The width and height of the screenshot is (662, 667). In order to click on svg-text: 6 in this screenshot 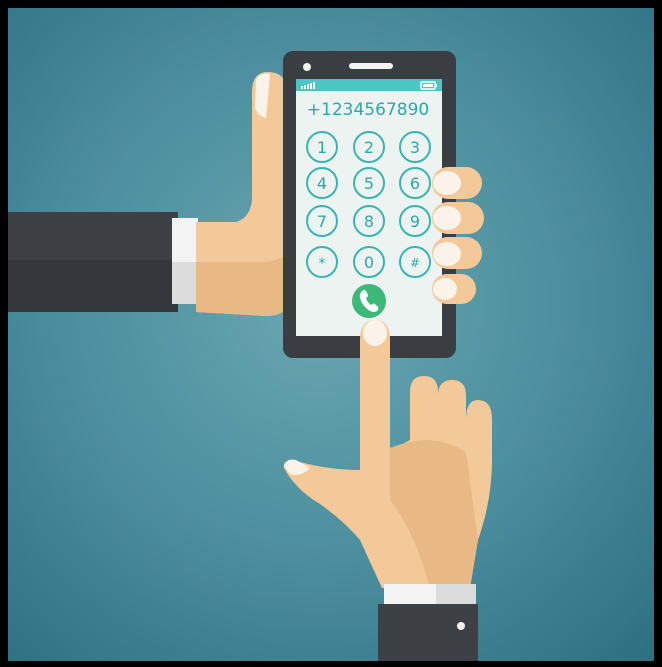, I will do `click(415, 183)`.